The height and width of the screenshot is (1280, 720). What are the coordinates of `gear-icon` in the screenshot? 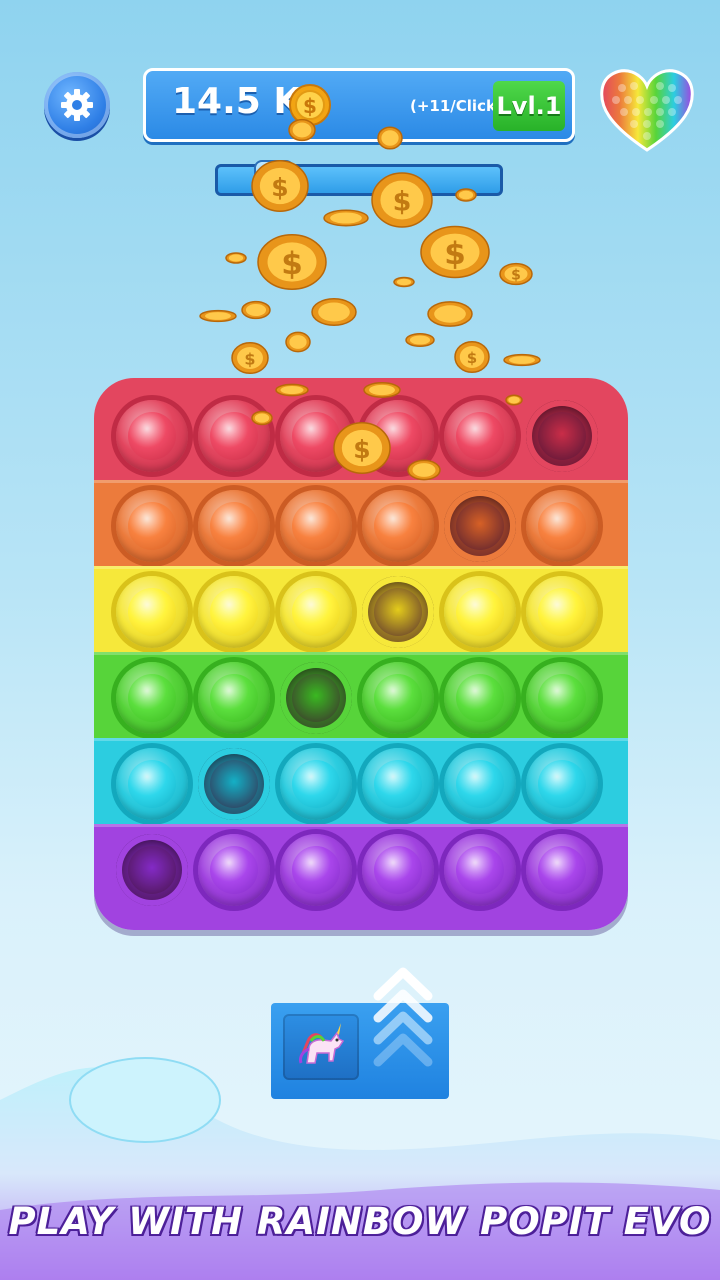 It's located at (77, 105).